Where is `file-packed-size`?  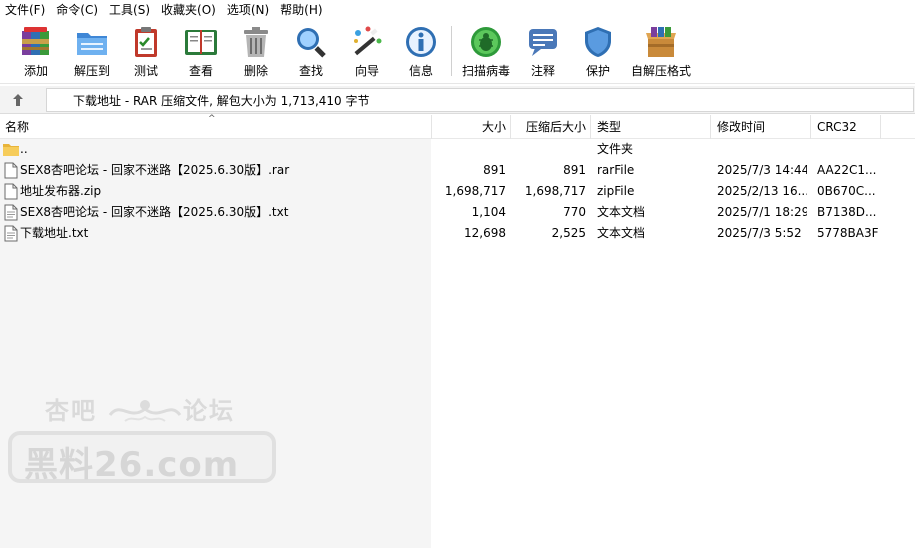
file-packed-size is located at coordinates (548, 149).